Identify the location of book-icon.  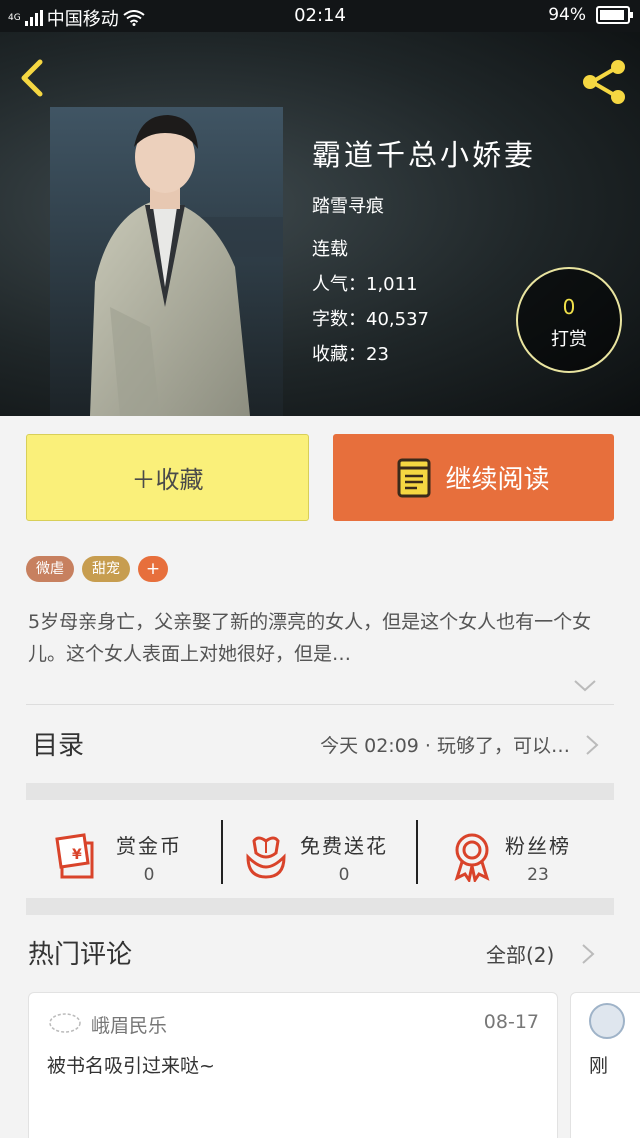
(414, 477).